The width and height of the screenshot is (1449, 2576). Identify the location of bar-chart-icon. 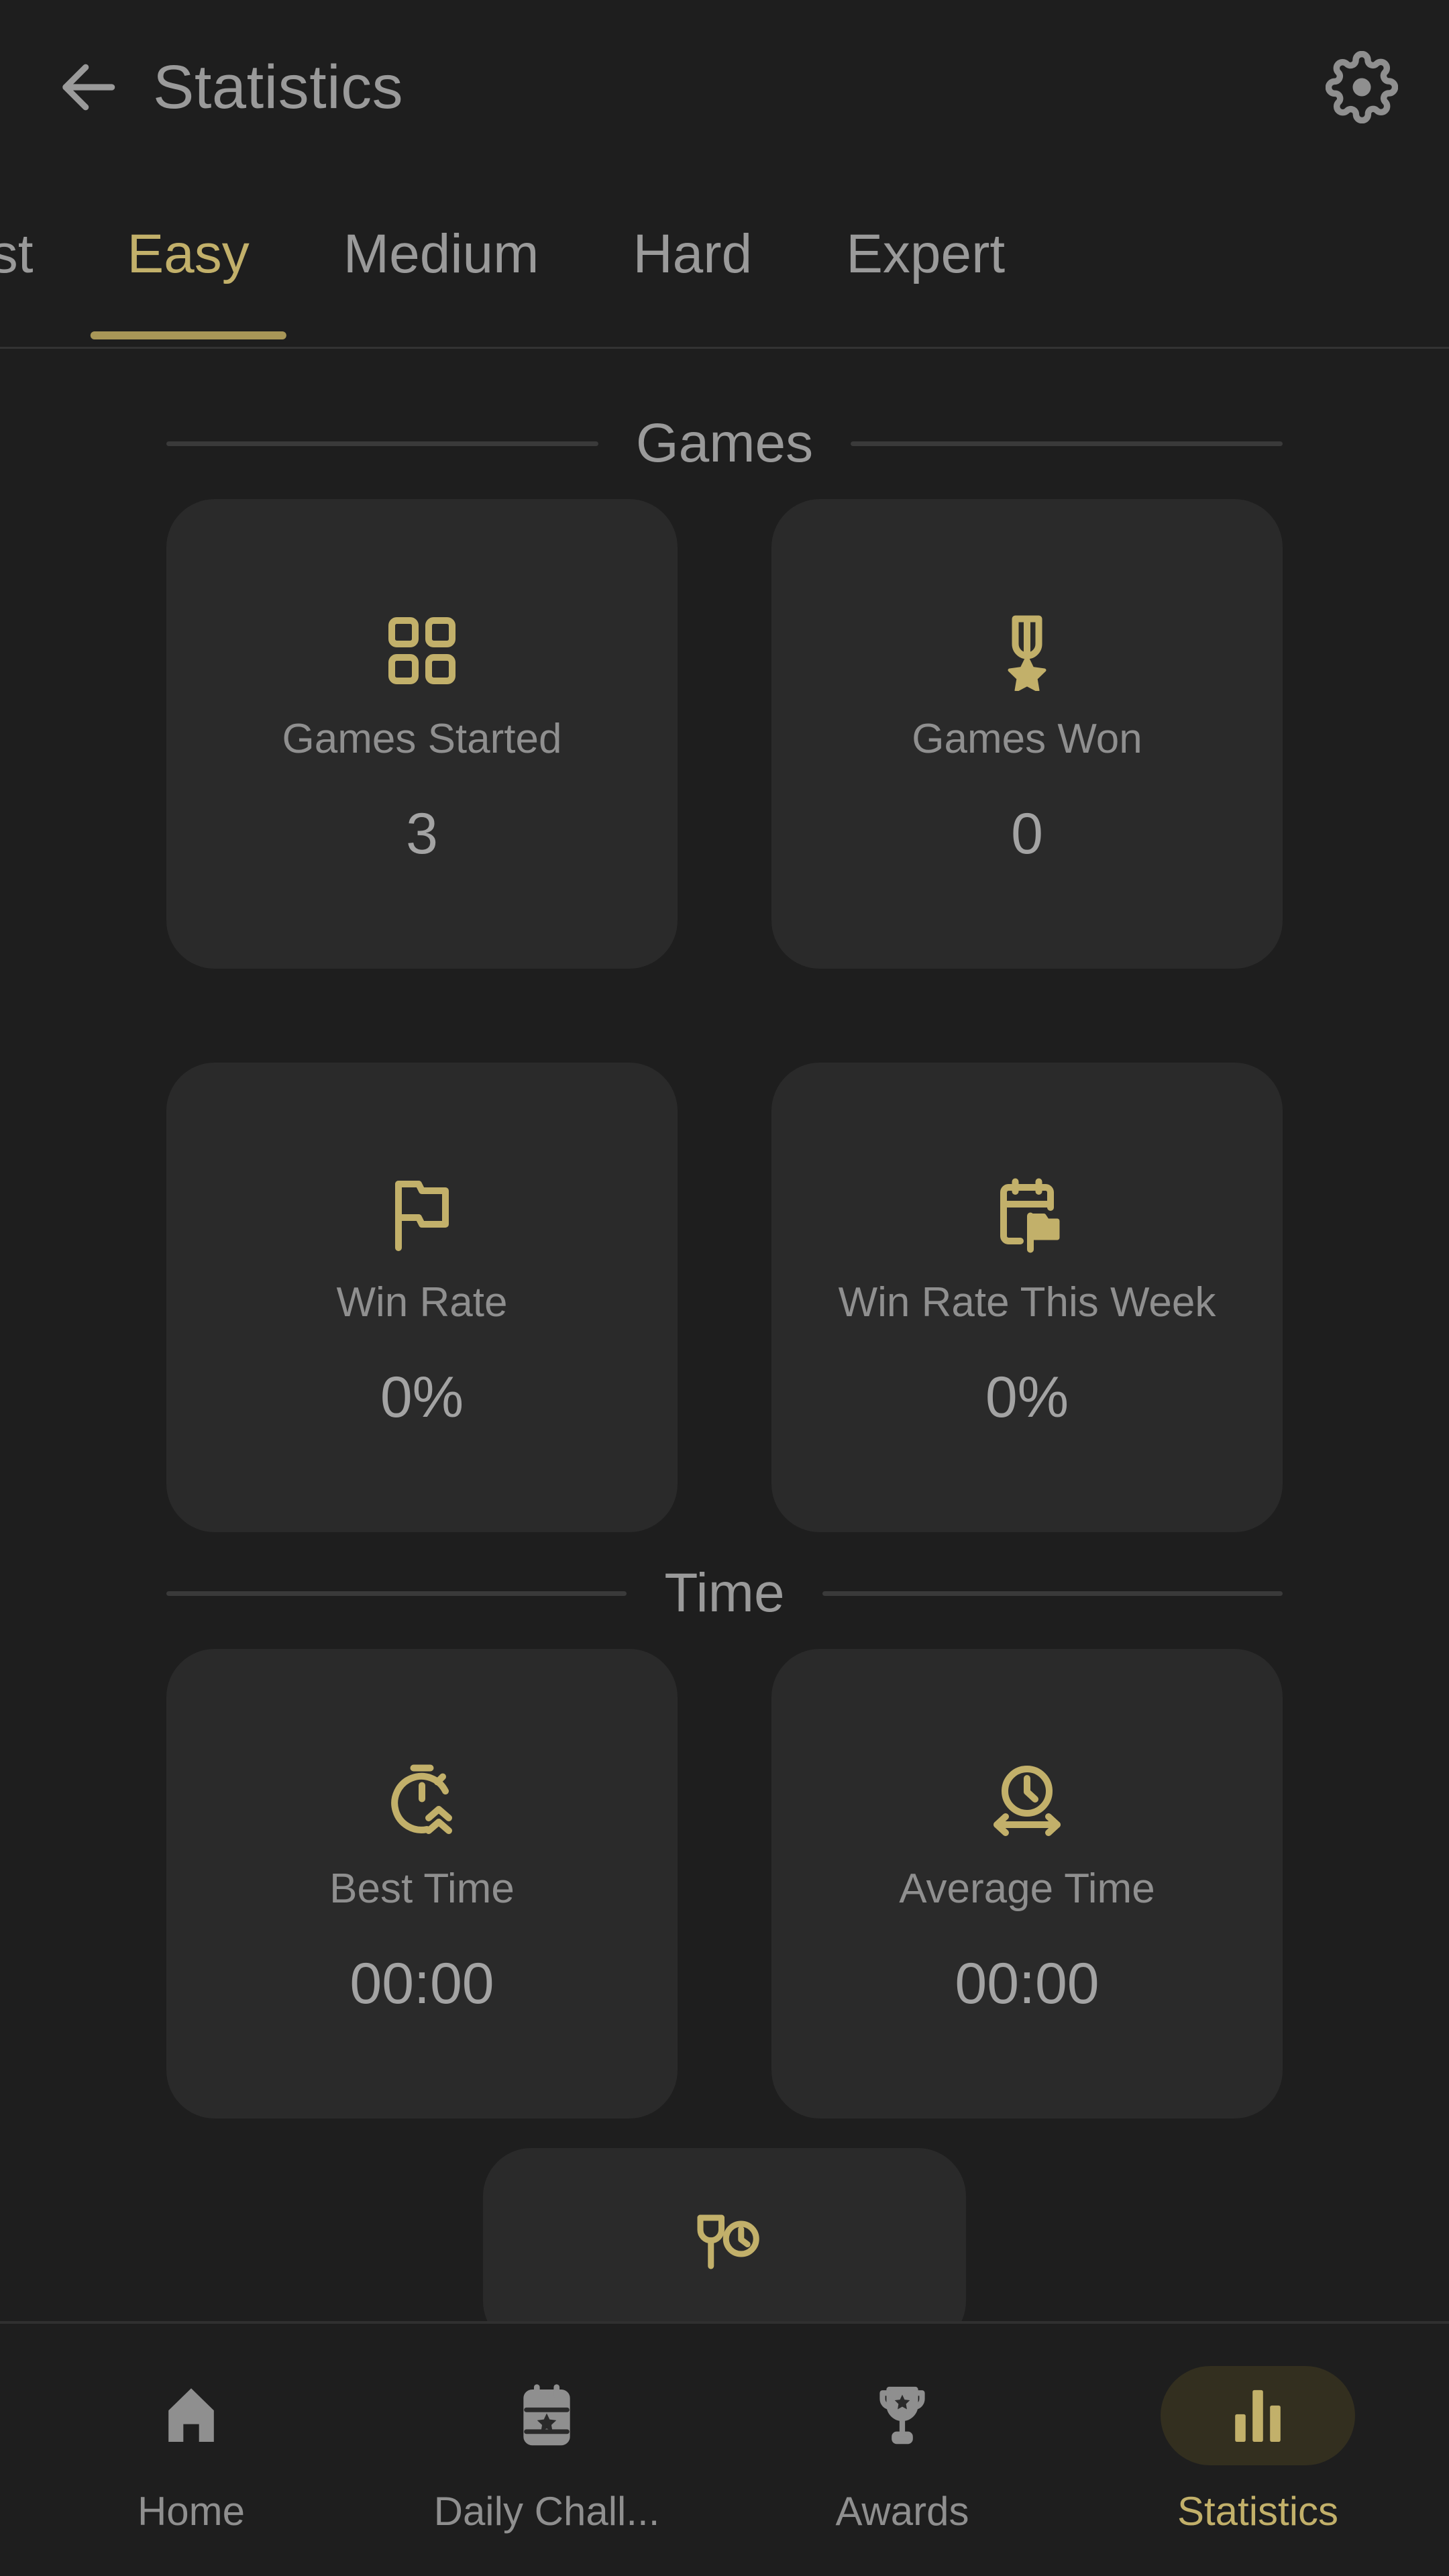
(1258, 2416).